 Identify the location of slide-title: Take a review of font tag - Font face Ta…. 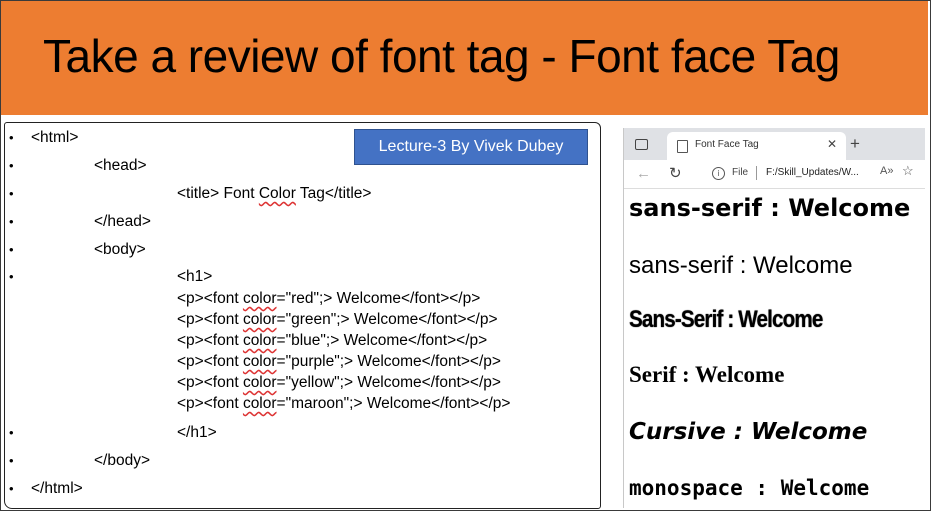
(441, 56).